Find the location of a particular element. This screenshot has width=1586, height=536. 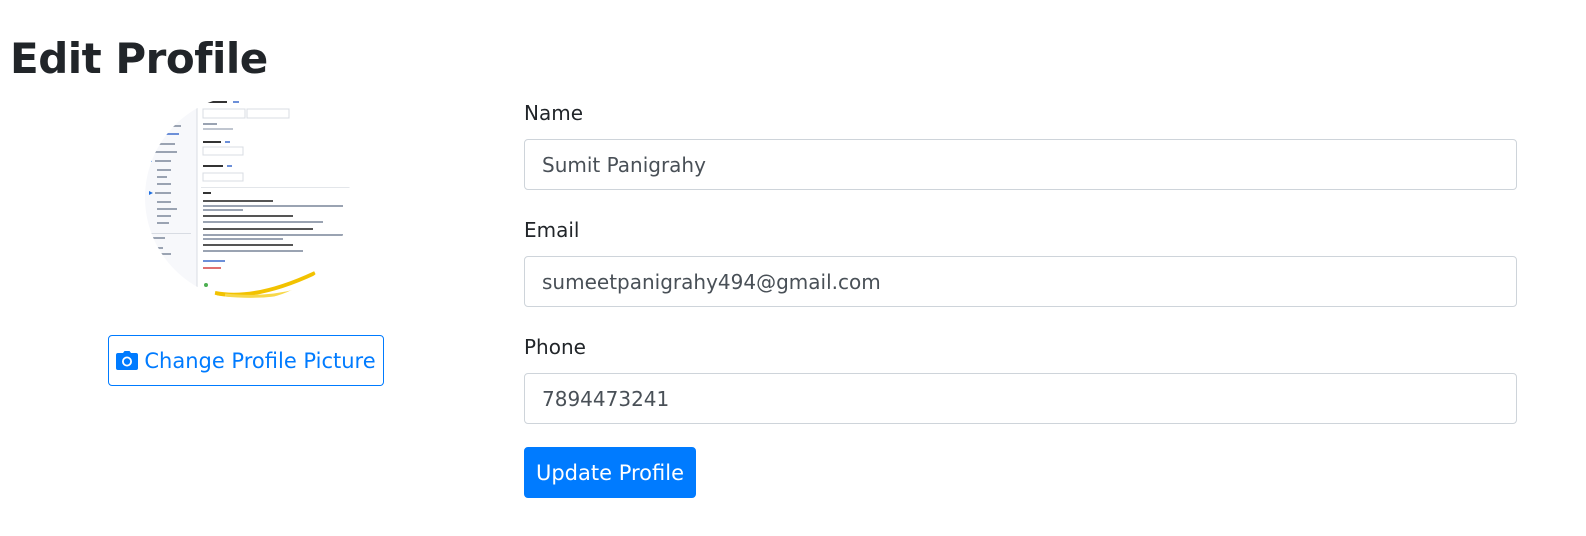

email-input is located at coordinates (1020, 281).